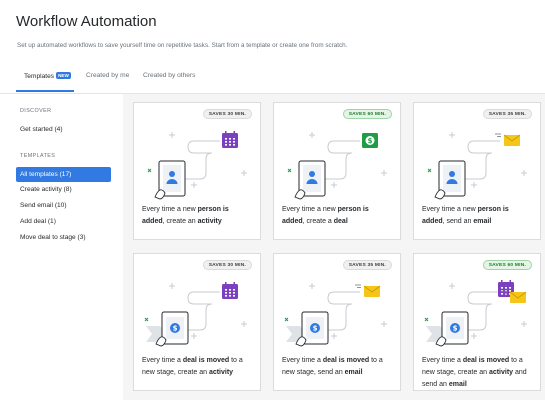  I want to click on sidebar-item-add-deal: Add deal (1), so click(38, 221).